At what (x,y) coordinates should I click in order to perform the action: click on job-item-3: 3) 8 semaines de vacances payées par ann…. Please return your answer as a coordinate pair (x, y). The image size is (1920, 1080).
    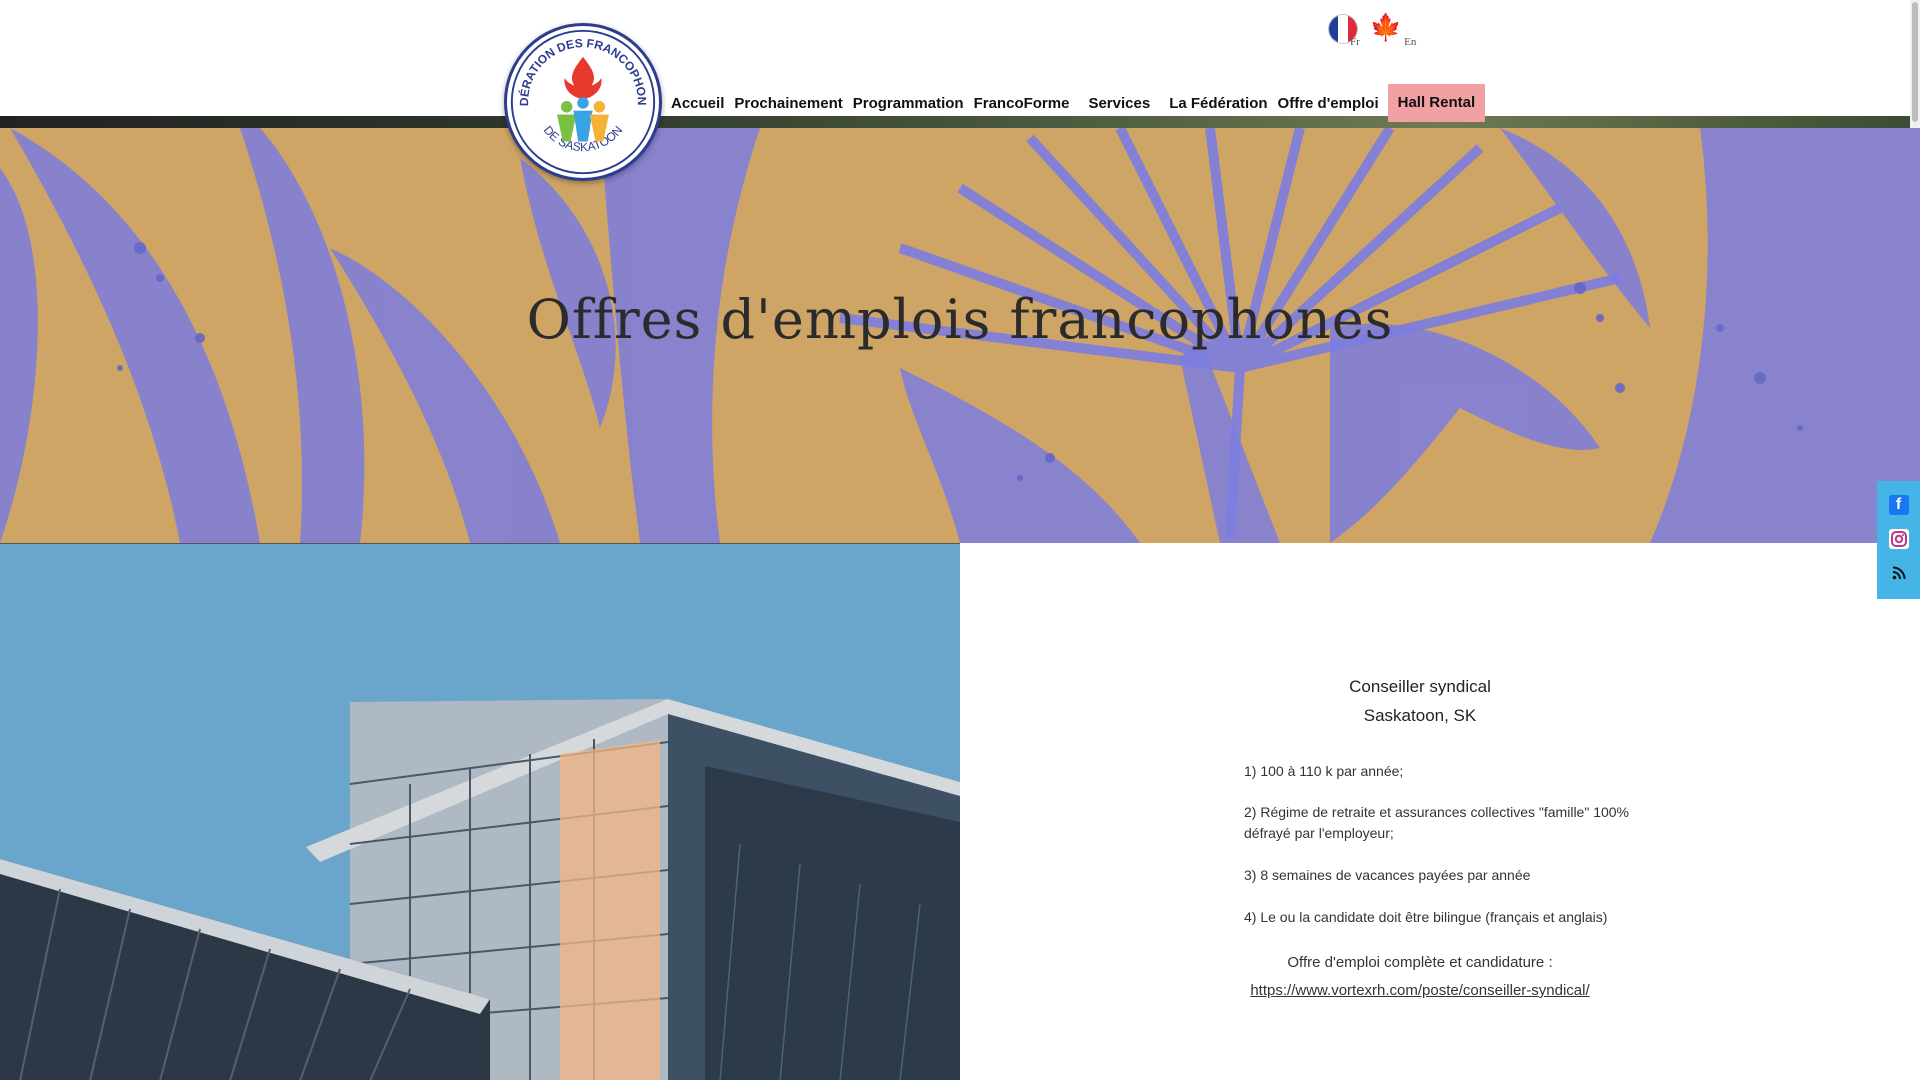
    Looking at the image, I should click on (1387, 875).